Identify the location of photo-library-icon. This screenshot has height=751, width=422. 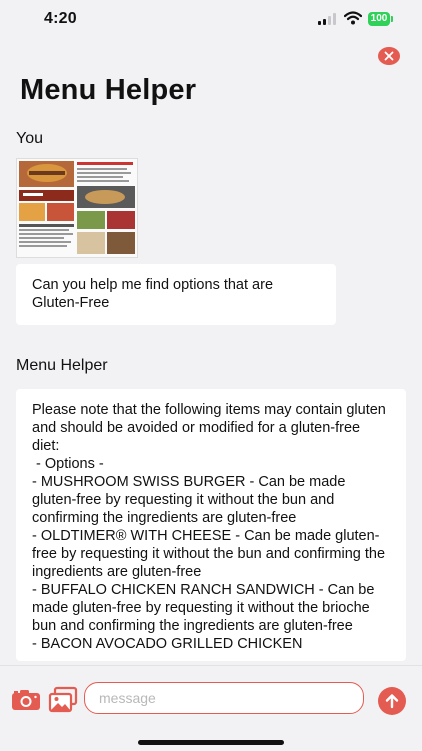
(63, 699).